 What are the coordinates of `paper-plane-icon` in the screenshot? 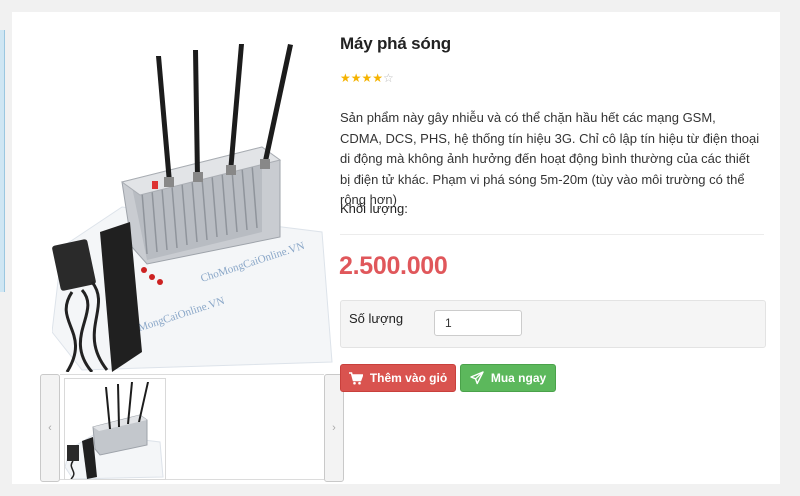 It's located at (477, 378).